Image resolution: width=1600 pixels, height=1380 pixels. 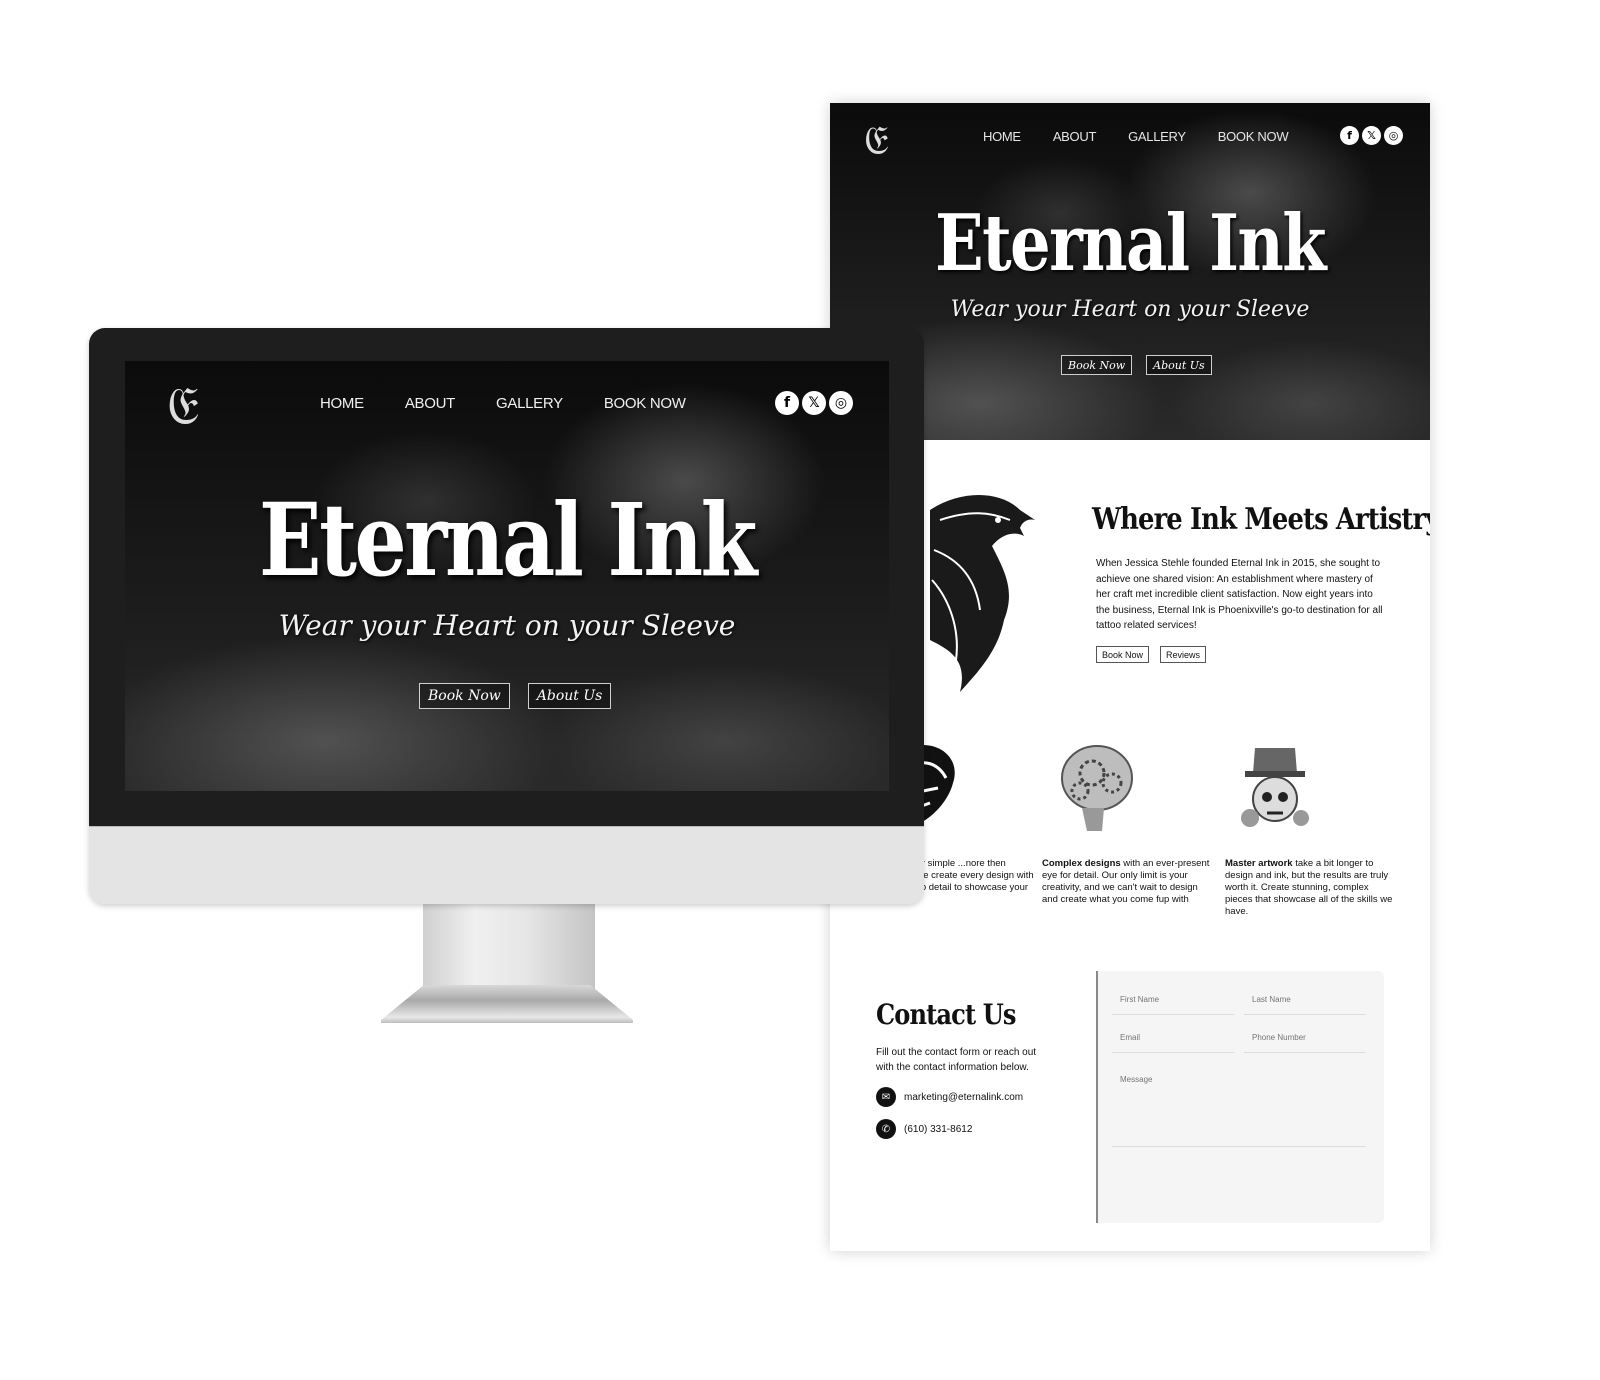 What do you see at coordinates (506, 865) in the screenshot?
I see `monitor-chin` at bounding box center [506, 865].